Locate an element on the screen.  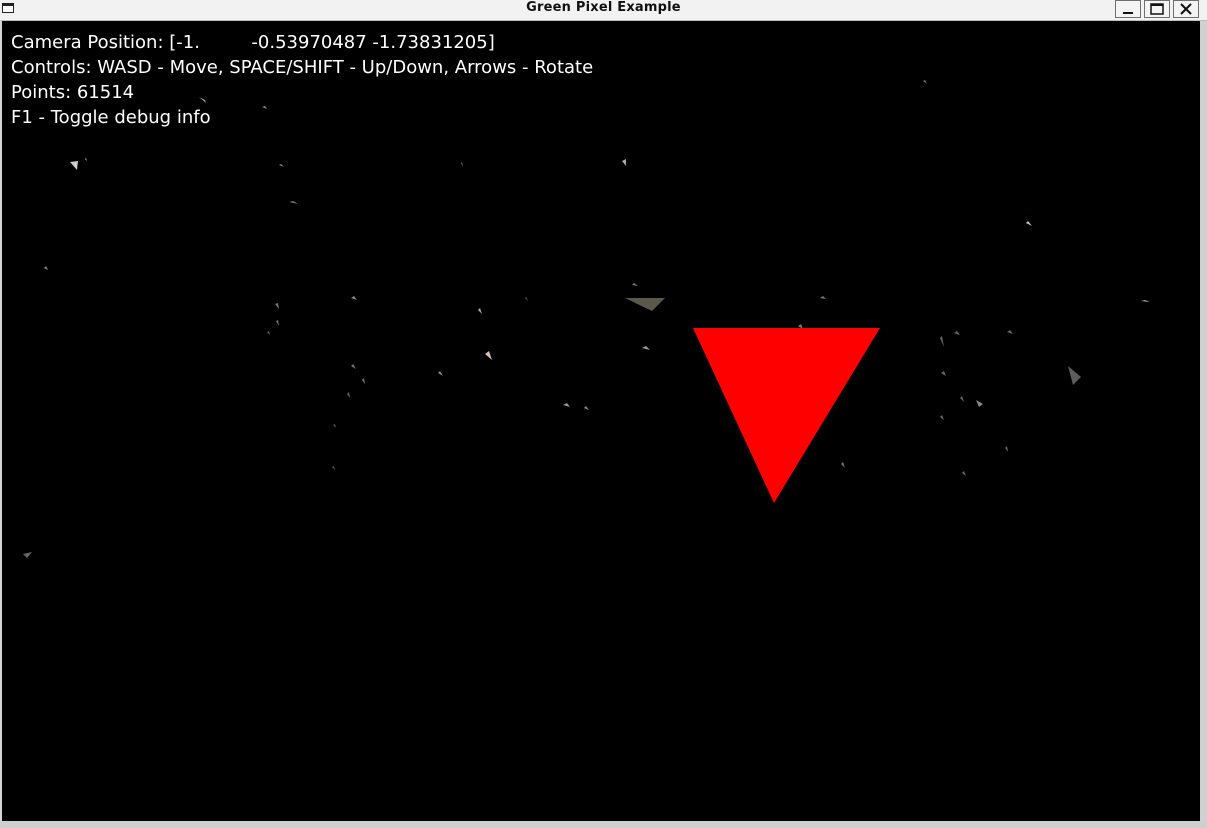
close-button is located at coordinates (1186, 9).